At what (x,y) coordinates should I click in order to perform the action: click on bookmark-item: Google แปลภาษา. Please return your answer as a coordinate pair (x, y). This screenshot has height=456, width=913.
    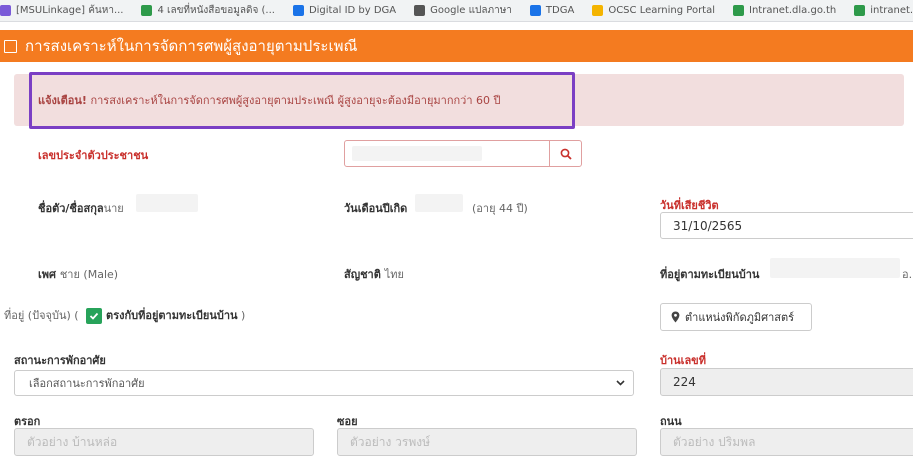
    Looking at the image, I should click on (463, 10).